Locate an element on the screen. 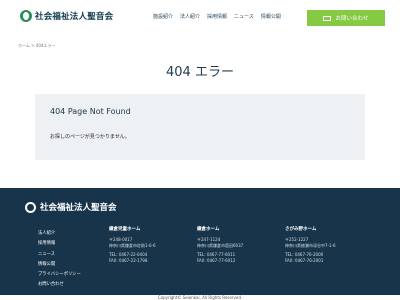  facility-address: 神奈川県鎌倉市笛田6037 is located at coordinates (220, 245).